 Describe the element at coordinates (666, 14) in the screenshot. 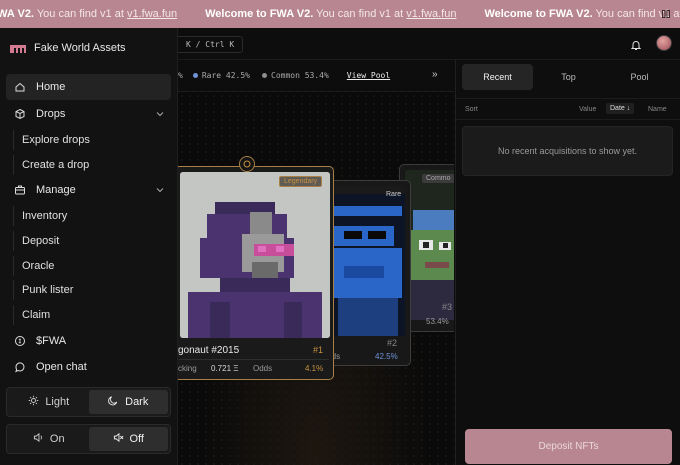

I see `banner-pause-icon` at that location.